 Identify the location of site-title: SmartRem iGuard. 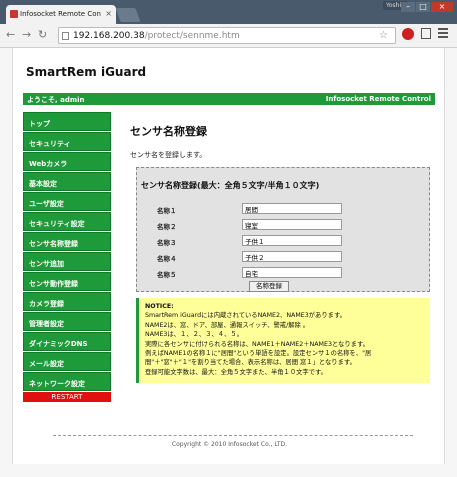
(86, 72).